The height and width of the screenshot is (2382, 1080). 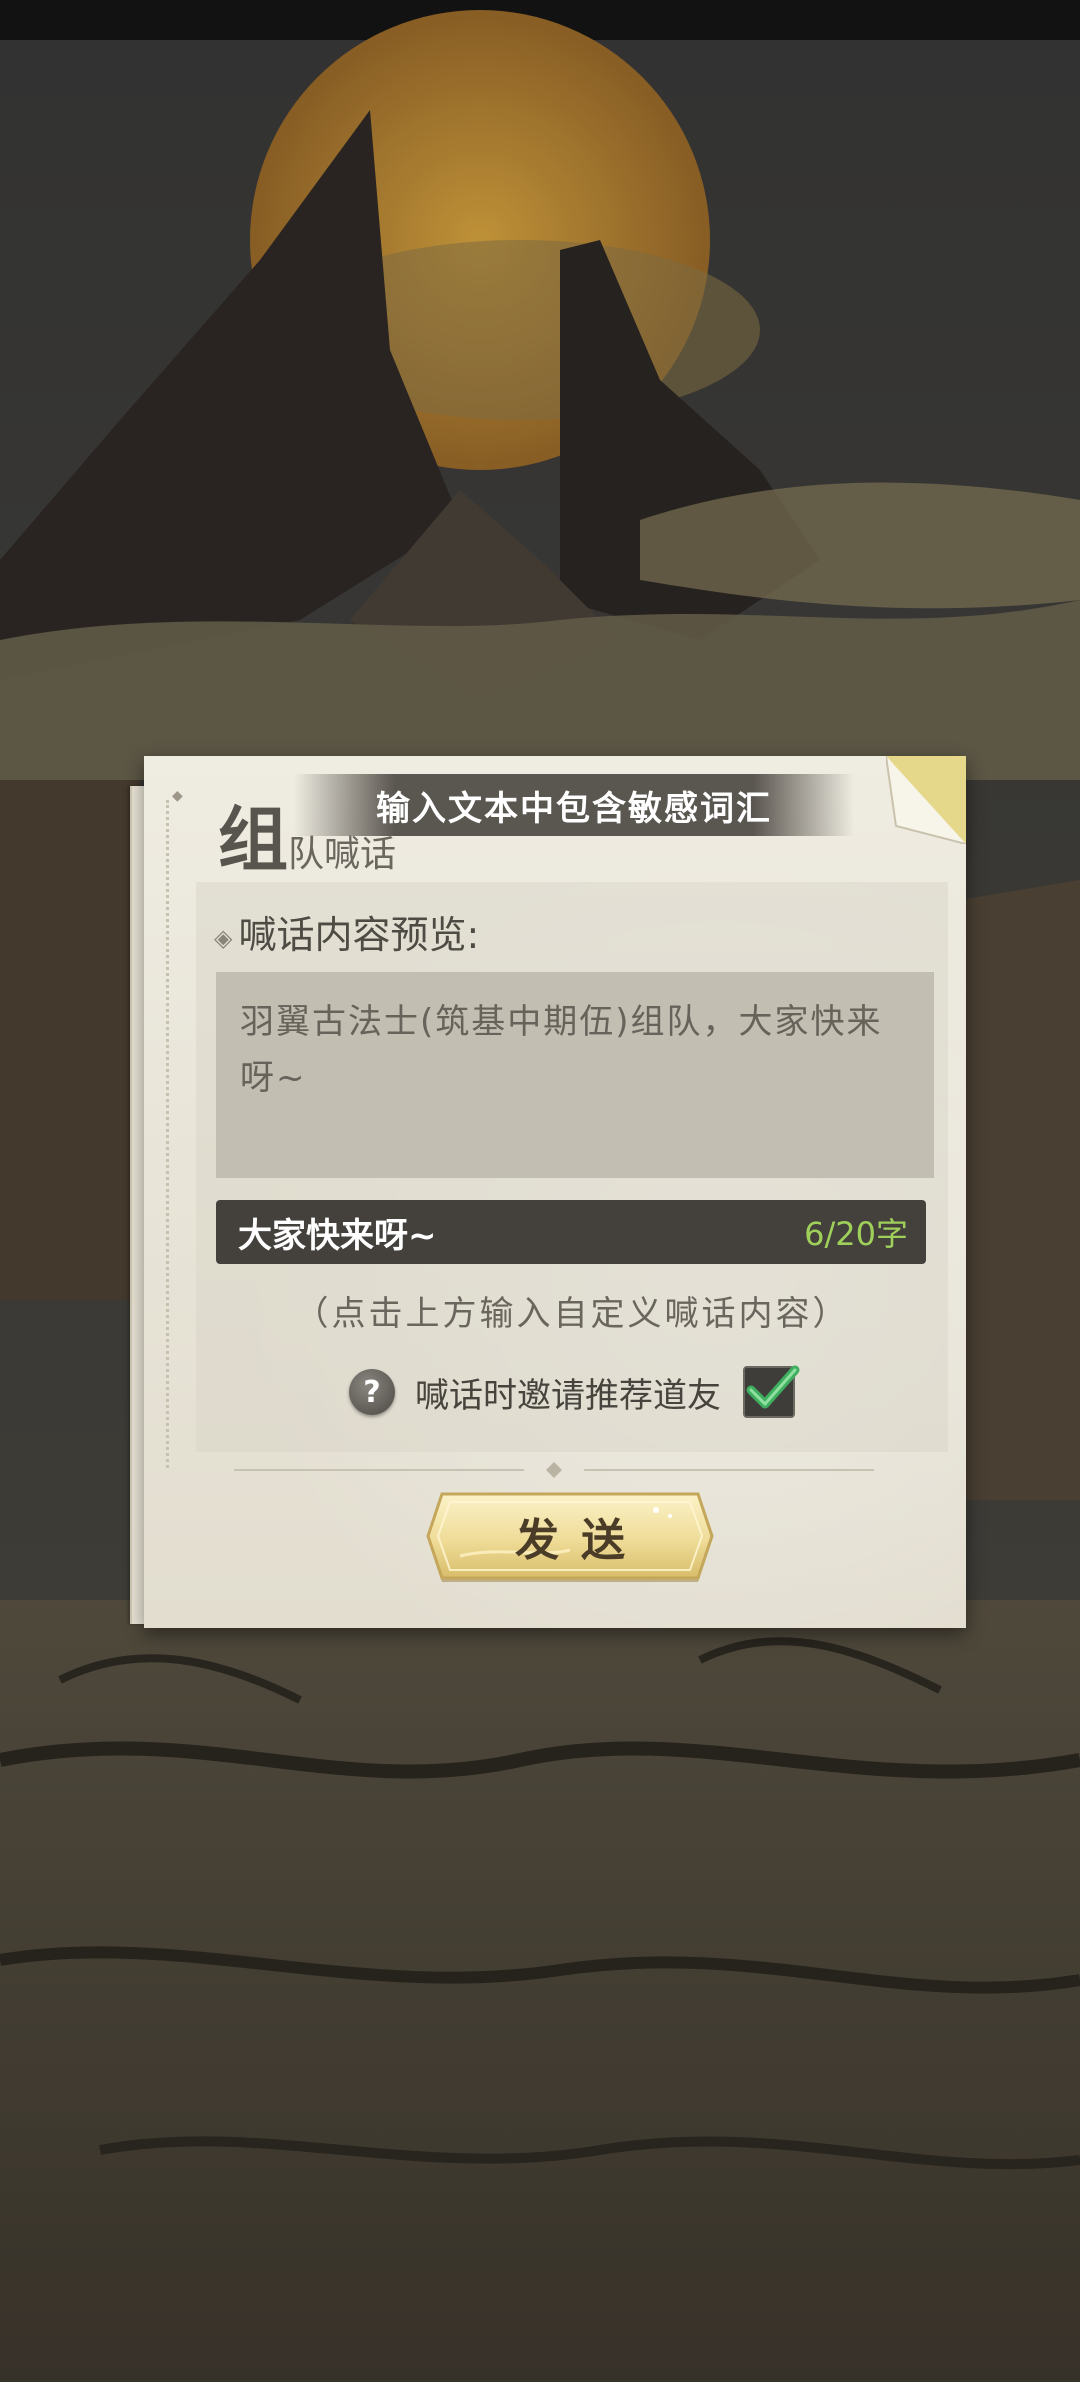 What do you see at coordinates (575, 1075) in the screenshot?
I see `preview-text: 羽翼古法士(筑基中期伍)组队，大家快来呀~` at bounding box center [575, 1075].